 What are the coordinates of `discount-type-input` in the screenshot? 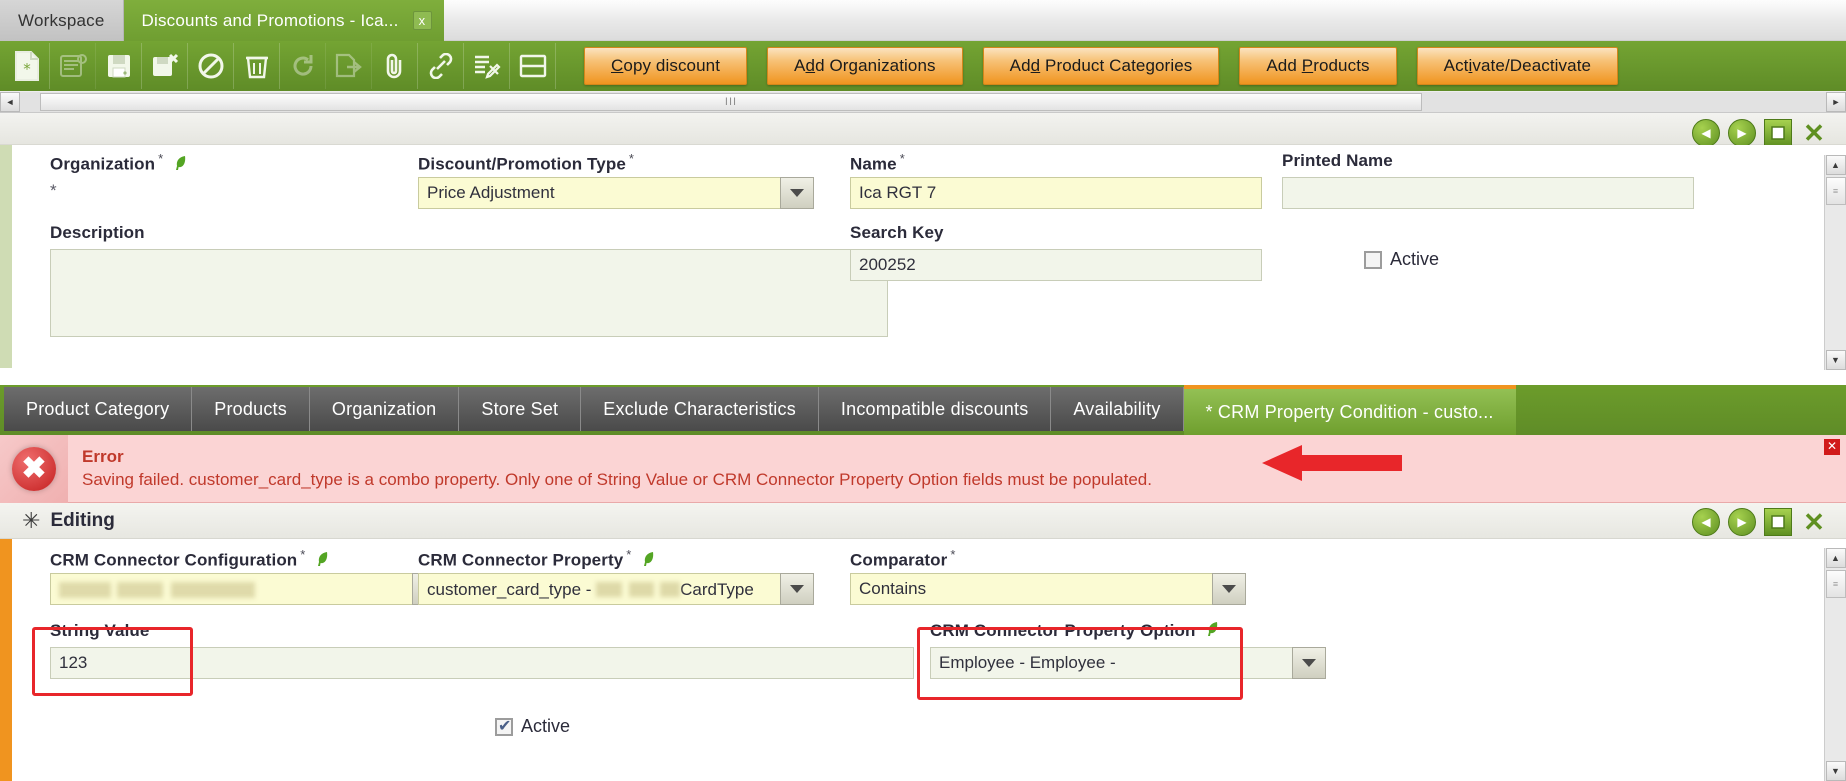 It's located at (599, 193).